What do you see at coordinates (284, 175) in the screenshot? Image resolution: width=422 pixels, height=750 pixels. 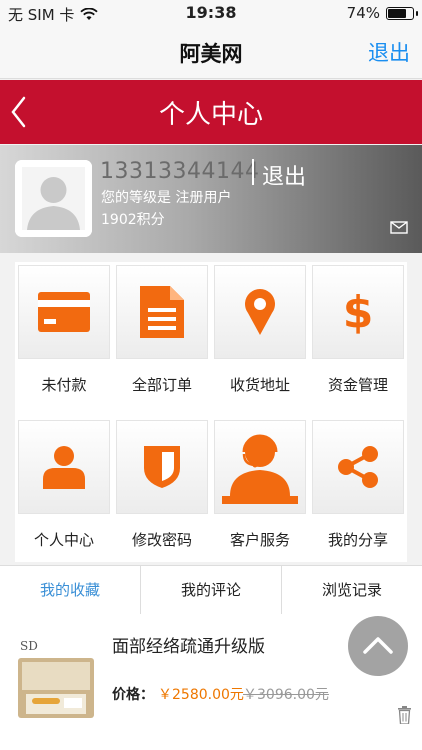 I see `profile-logout-button: 退出` at bounding box center [284, 175].